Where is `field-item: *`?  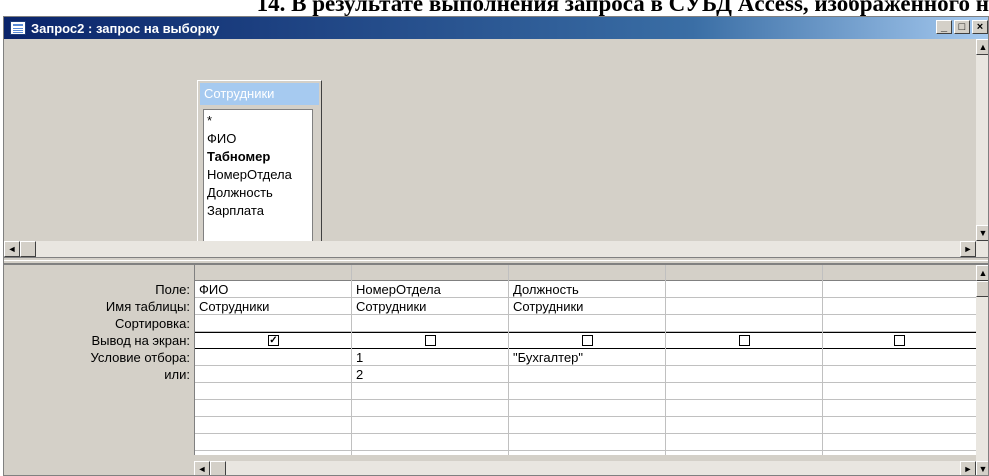
field-item: * is located at coordinates (258, 121).